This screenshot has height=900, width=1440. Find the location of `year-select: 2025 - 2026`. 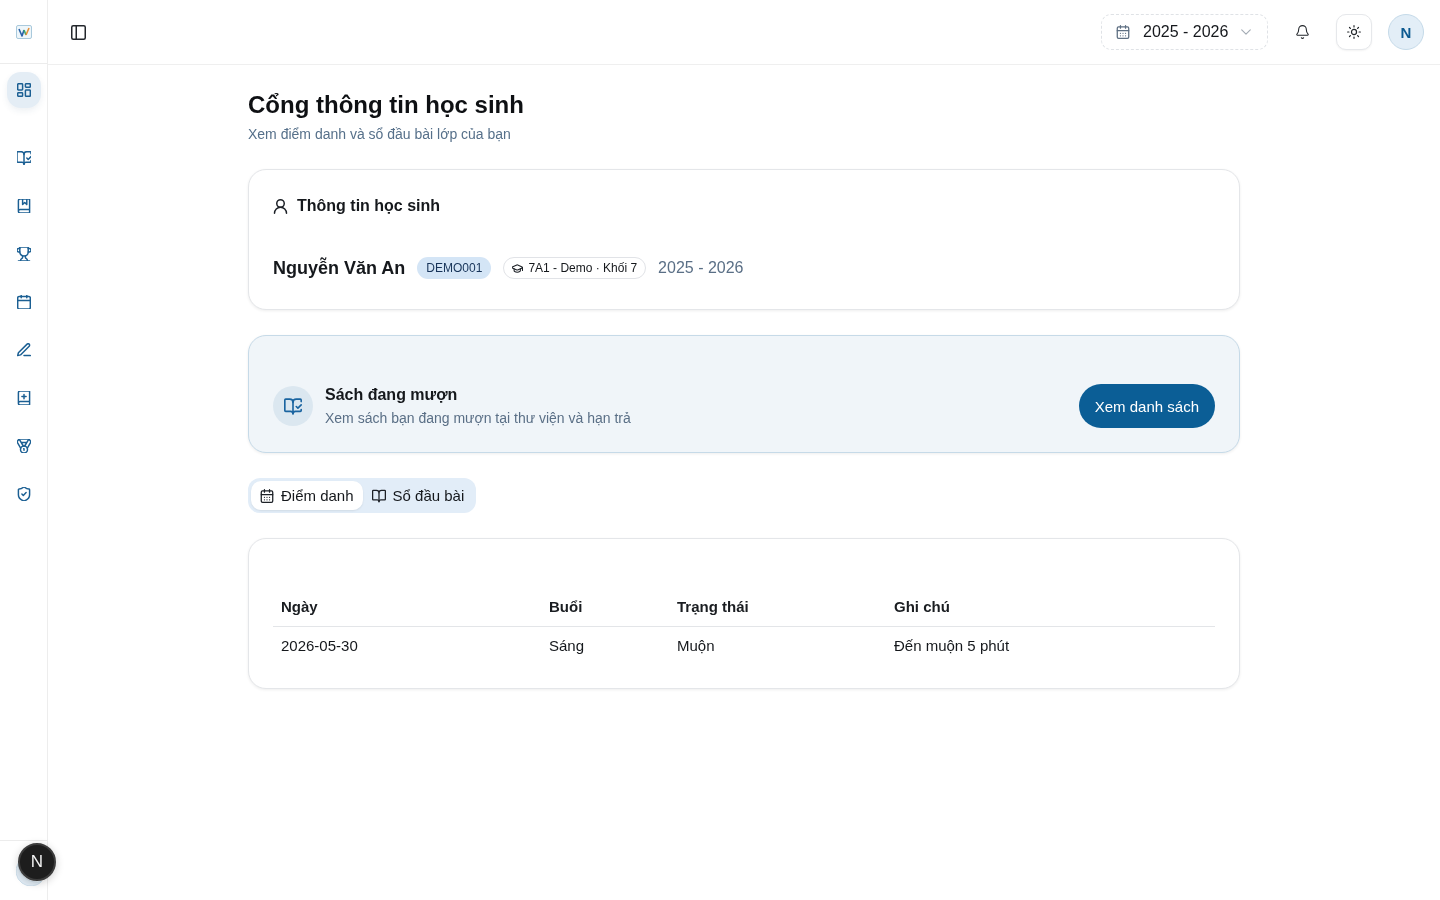

year-select: 2025 - 2026 is located at coordinates (1184, 32).